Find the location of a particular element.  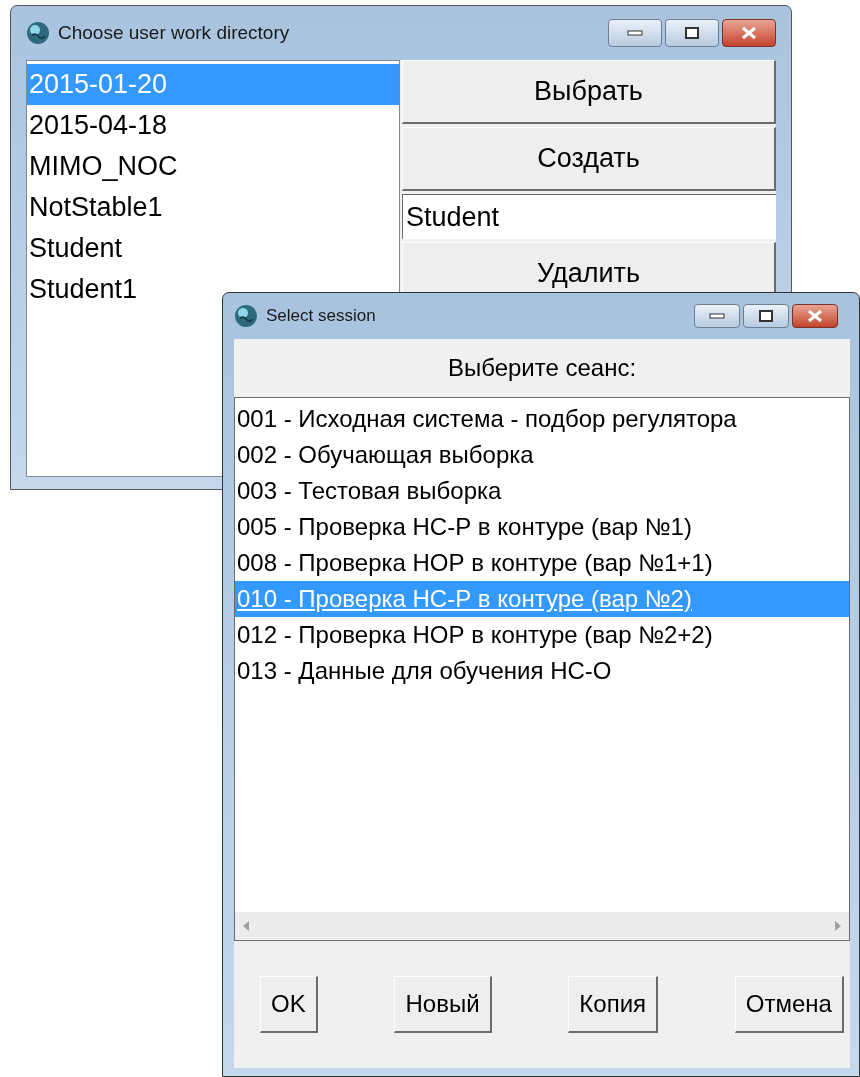

window-title: Select session is located at coordinates (321, 316).